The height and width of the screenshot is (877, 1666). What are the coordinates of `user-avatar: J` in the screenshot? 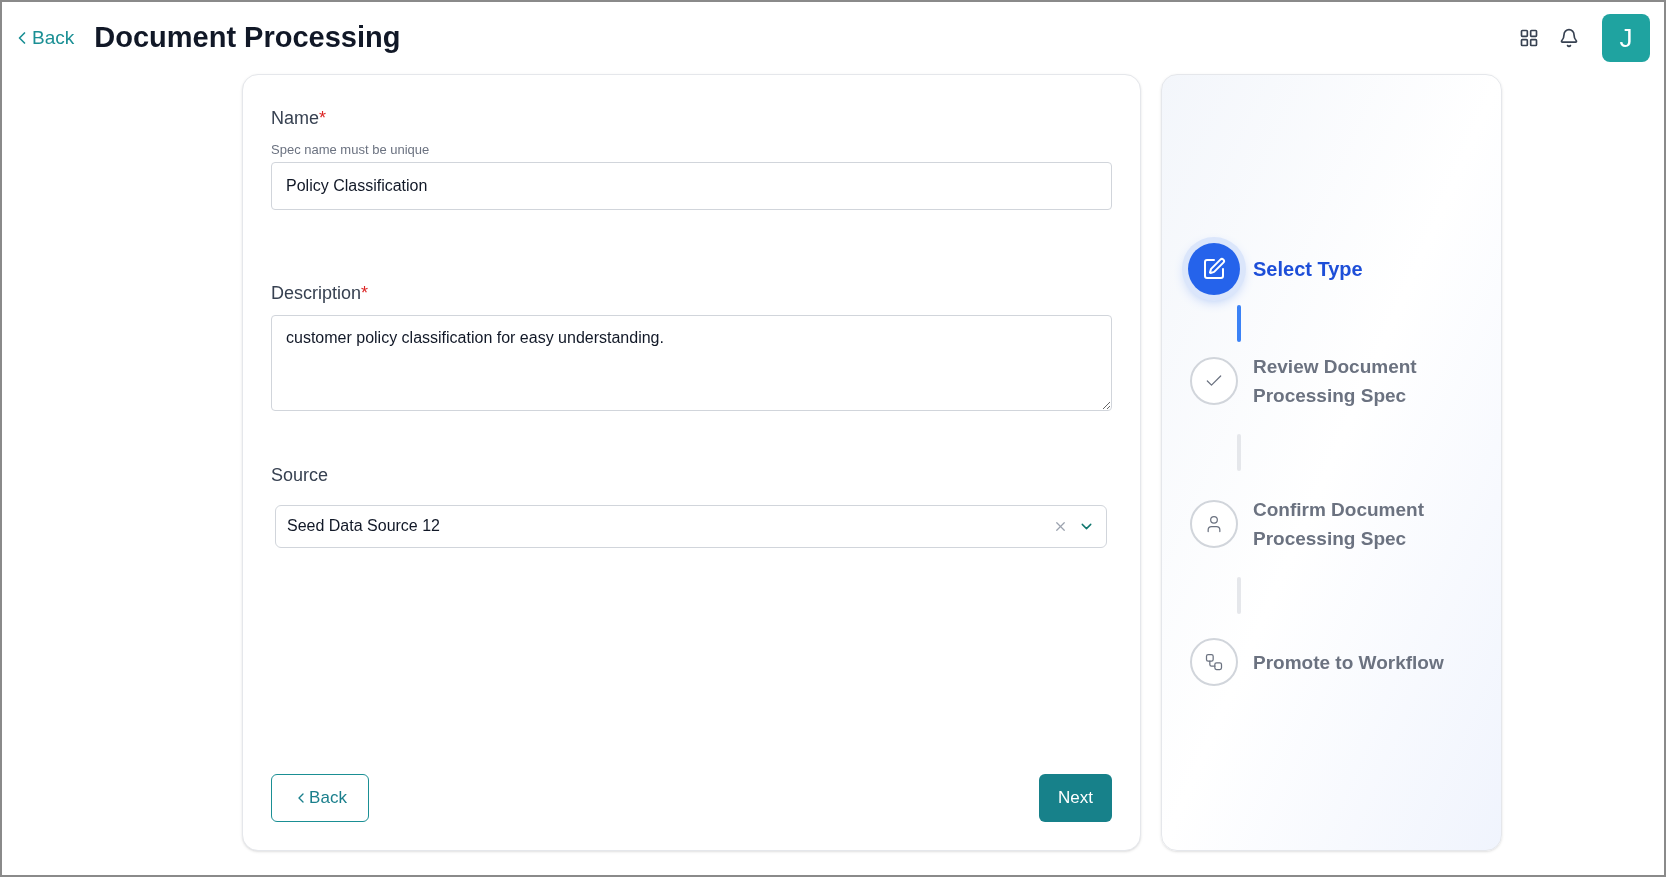 It's located at (1626, 38).